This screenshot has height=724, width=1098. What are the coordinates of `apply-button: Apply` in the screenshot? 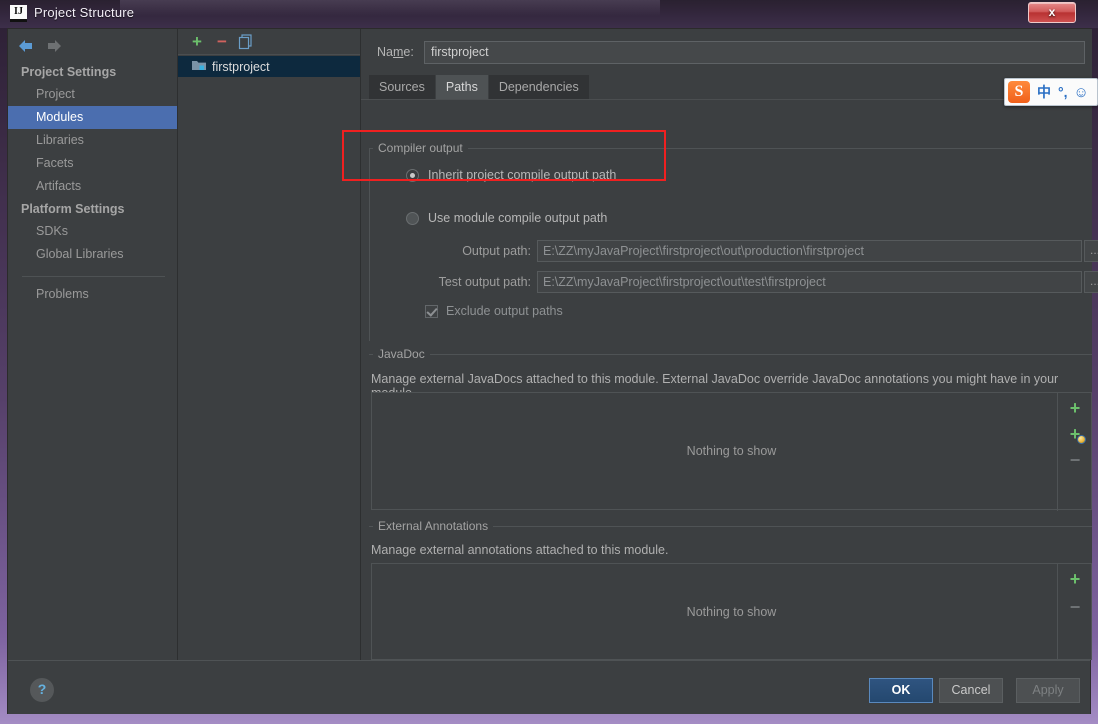 It's located at (1048, 690).